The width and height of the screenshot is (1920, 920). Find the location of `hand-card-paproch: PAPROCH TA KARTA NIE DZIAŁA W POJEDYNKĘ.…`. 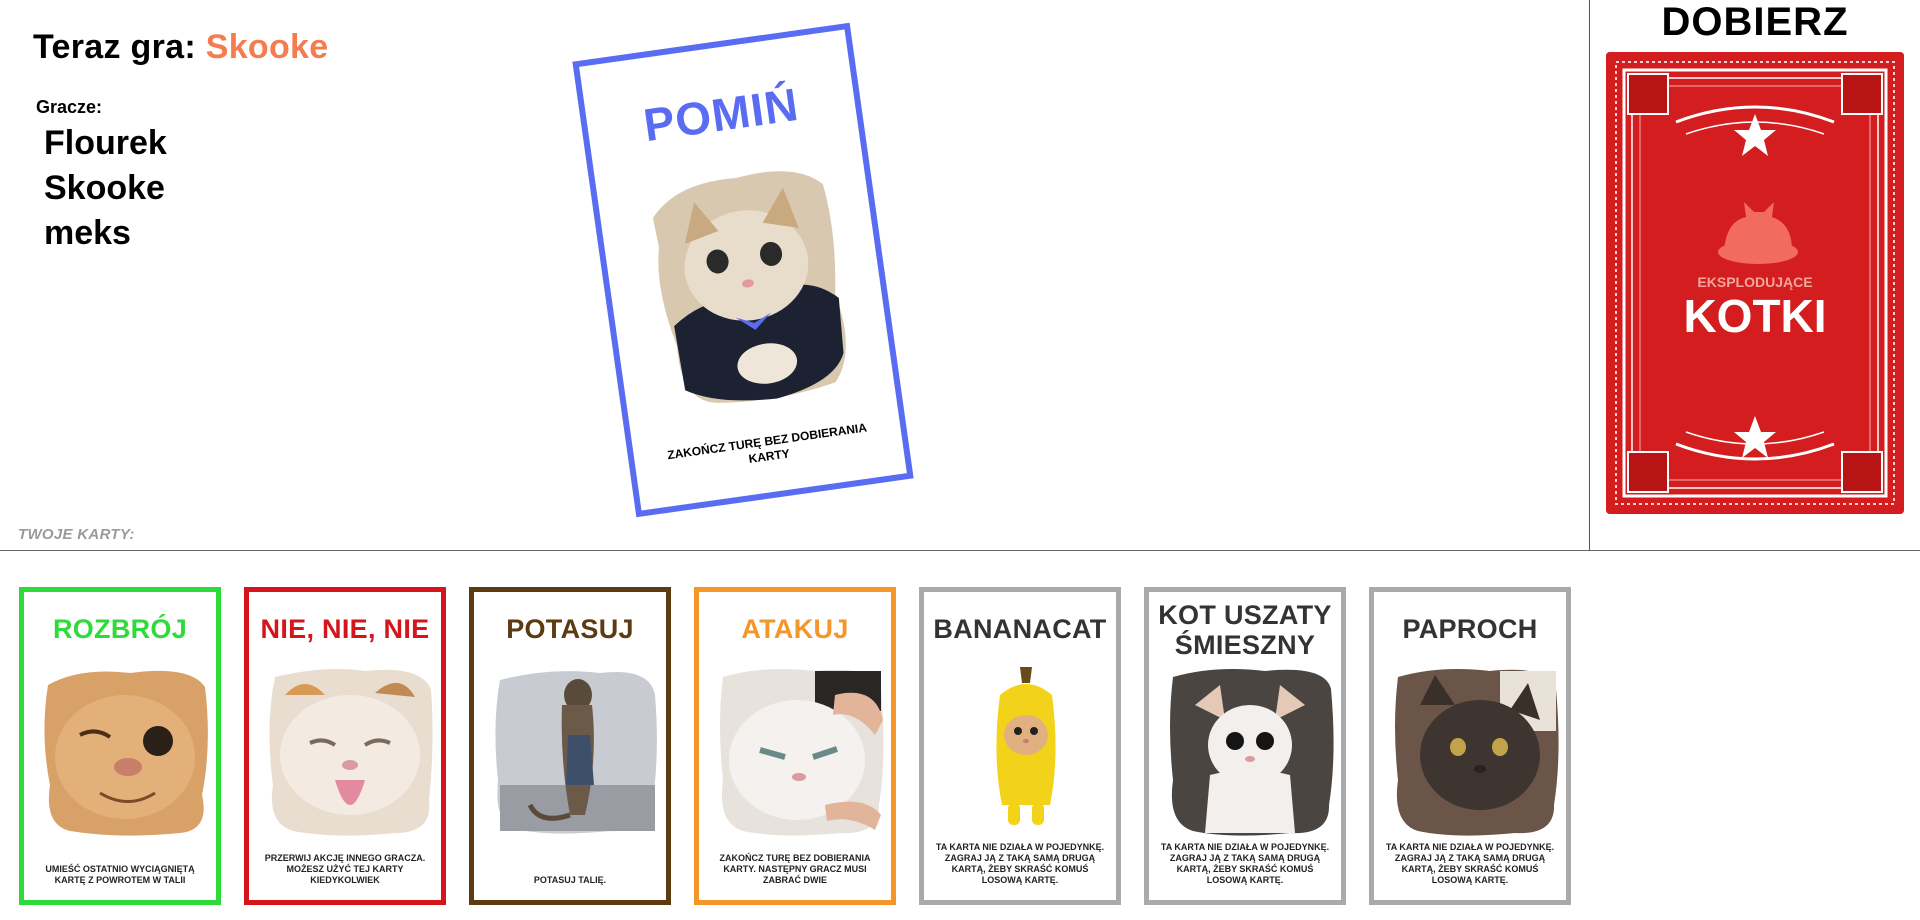

hand-card-paproch: PAPROCH TA KARTA NIE DZIAŁA W POJEDYNKĘ.… is located at coordinates (1470, 746).